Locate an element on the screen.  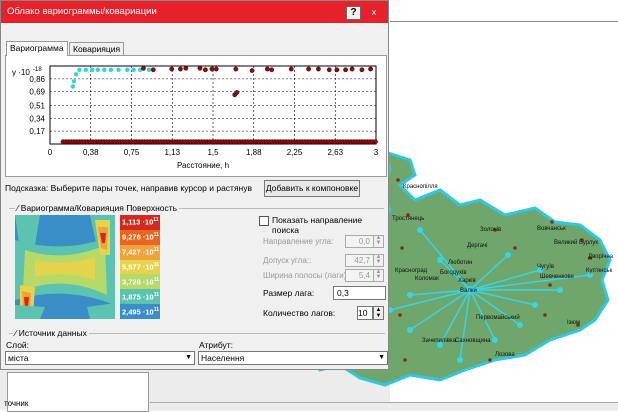
y-tick-label: 0,51 is located at coordinates (37, 105).